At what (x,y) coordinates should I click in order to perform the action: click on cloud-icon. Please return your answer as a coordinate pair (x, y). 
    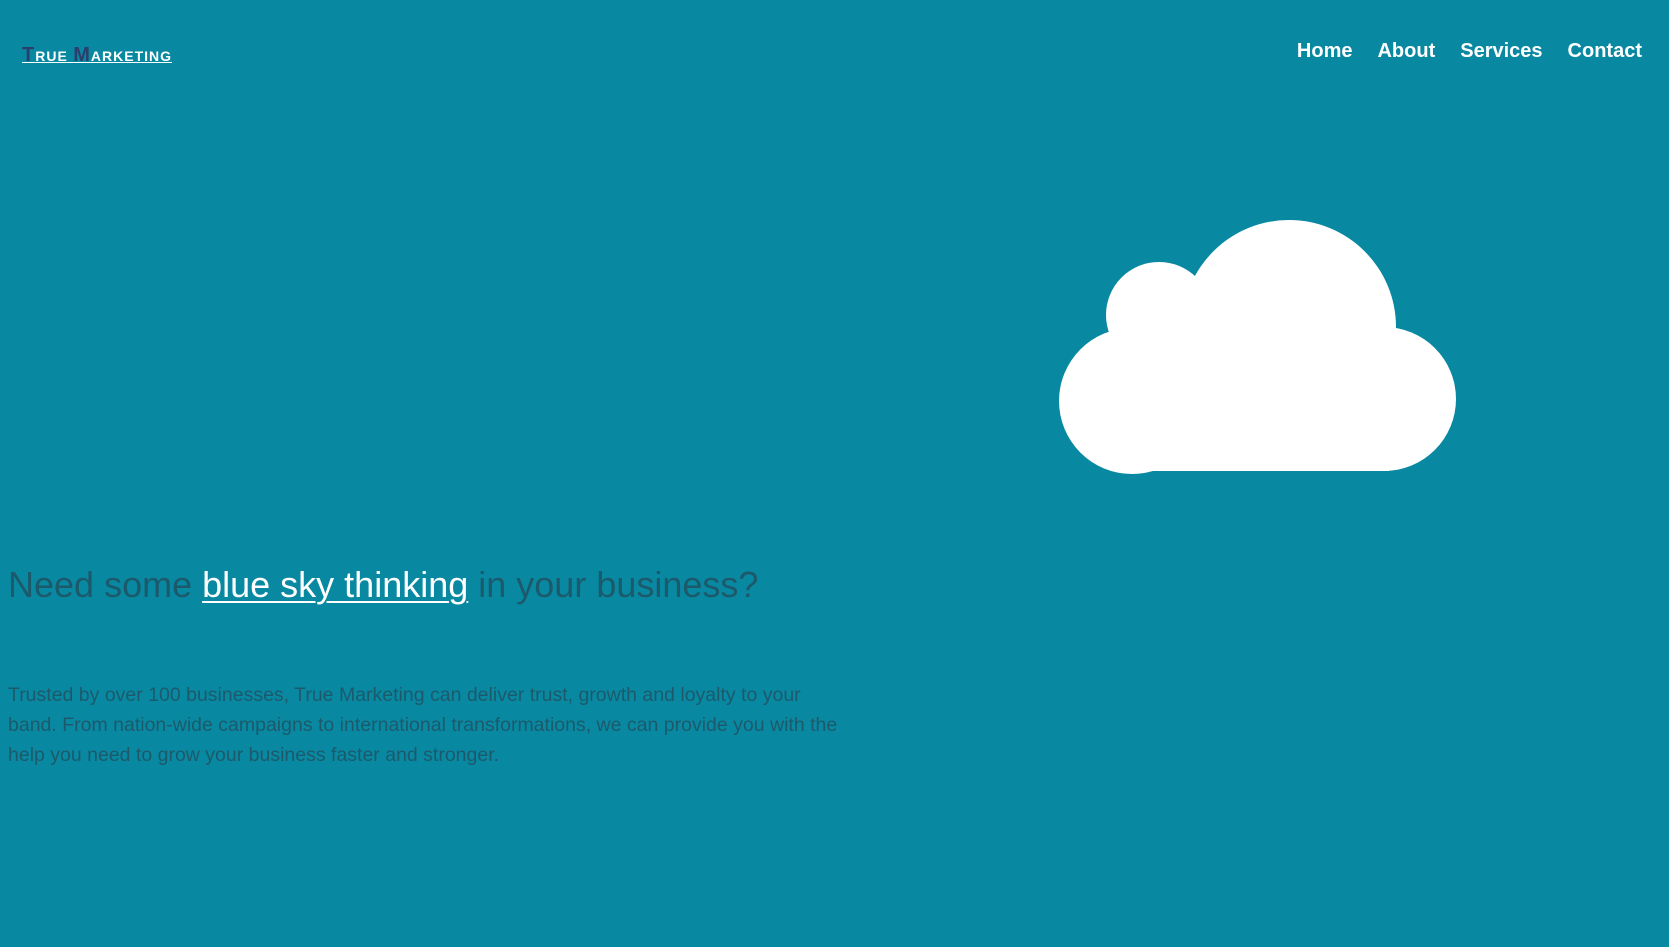
    Looking at the image, I should click on (1257, 347).